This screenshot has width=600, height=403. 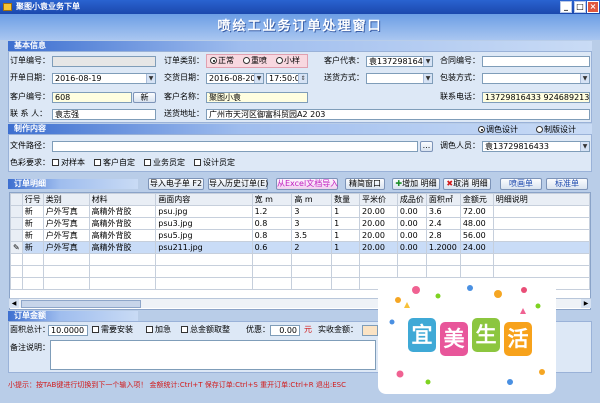 I want to click on column-header: 宽 m, so click(x=272, y=199).